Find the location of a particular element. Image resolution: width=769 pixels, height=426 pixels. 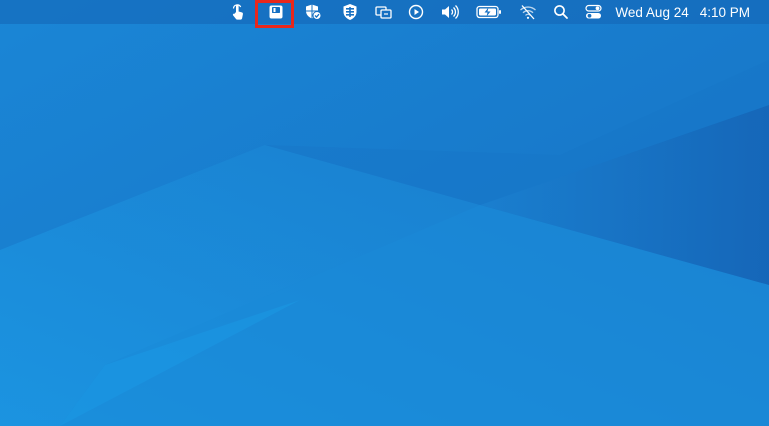

menu-bar: Wed Aug 24 4:10 PM is located at coordinates (384, 14).